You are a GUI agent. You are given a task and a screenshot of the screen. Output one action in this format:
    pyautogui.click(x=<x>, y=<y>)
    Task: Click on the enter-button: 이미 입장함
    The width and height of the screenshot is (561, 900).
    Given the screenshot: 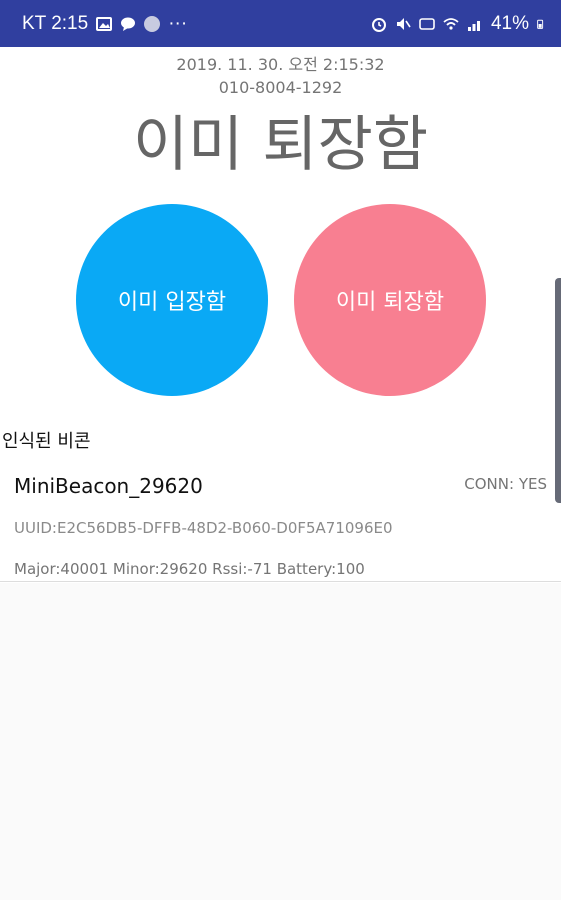 What is the action you would take?
    pyautogui.click(x=172, y=300)
    